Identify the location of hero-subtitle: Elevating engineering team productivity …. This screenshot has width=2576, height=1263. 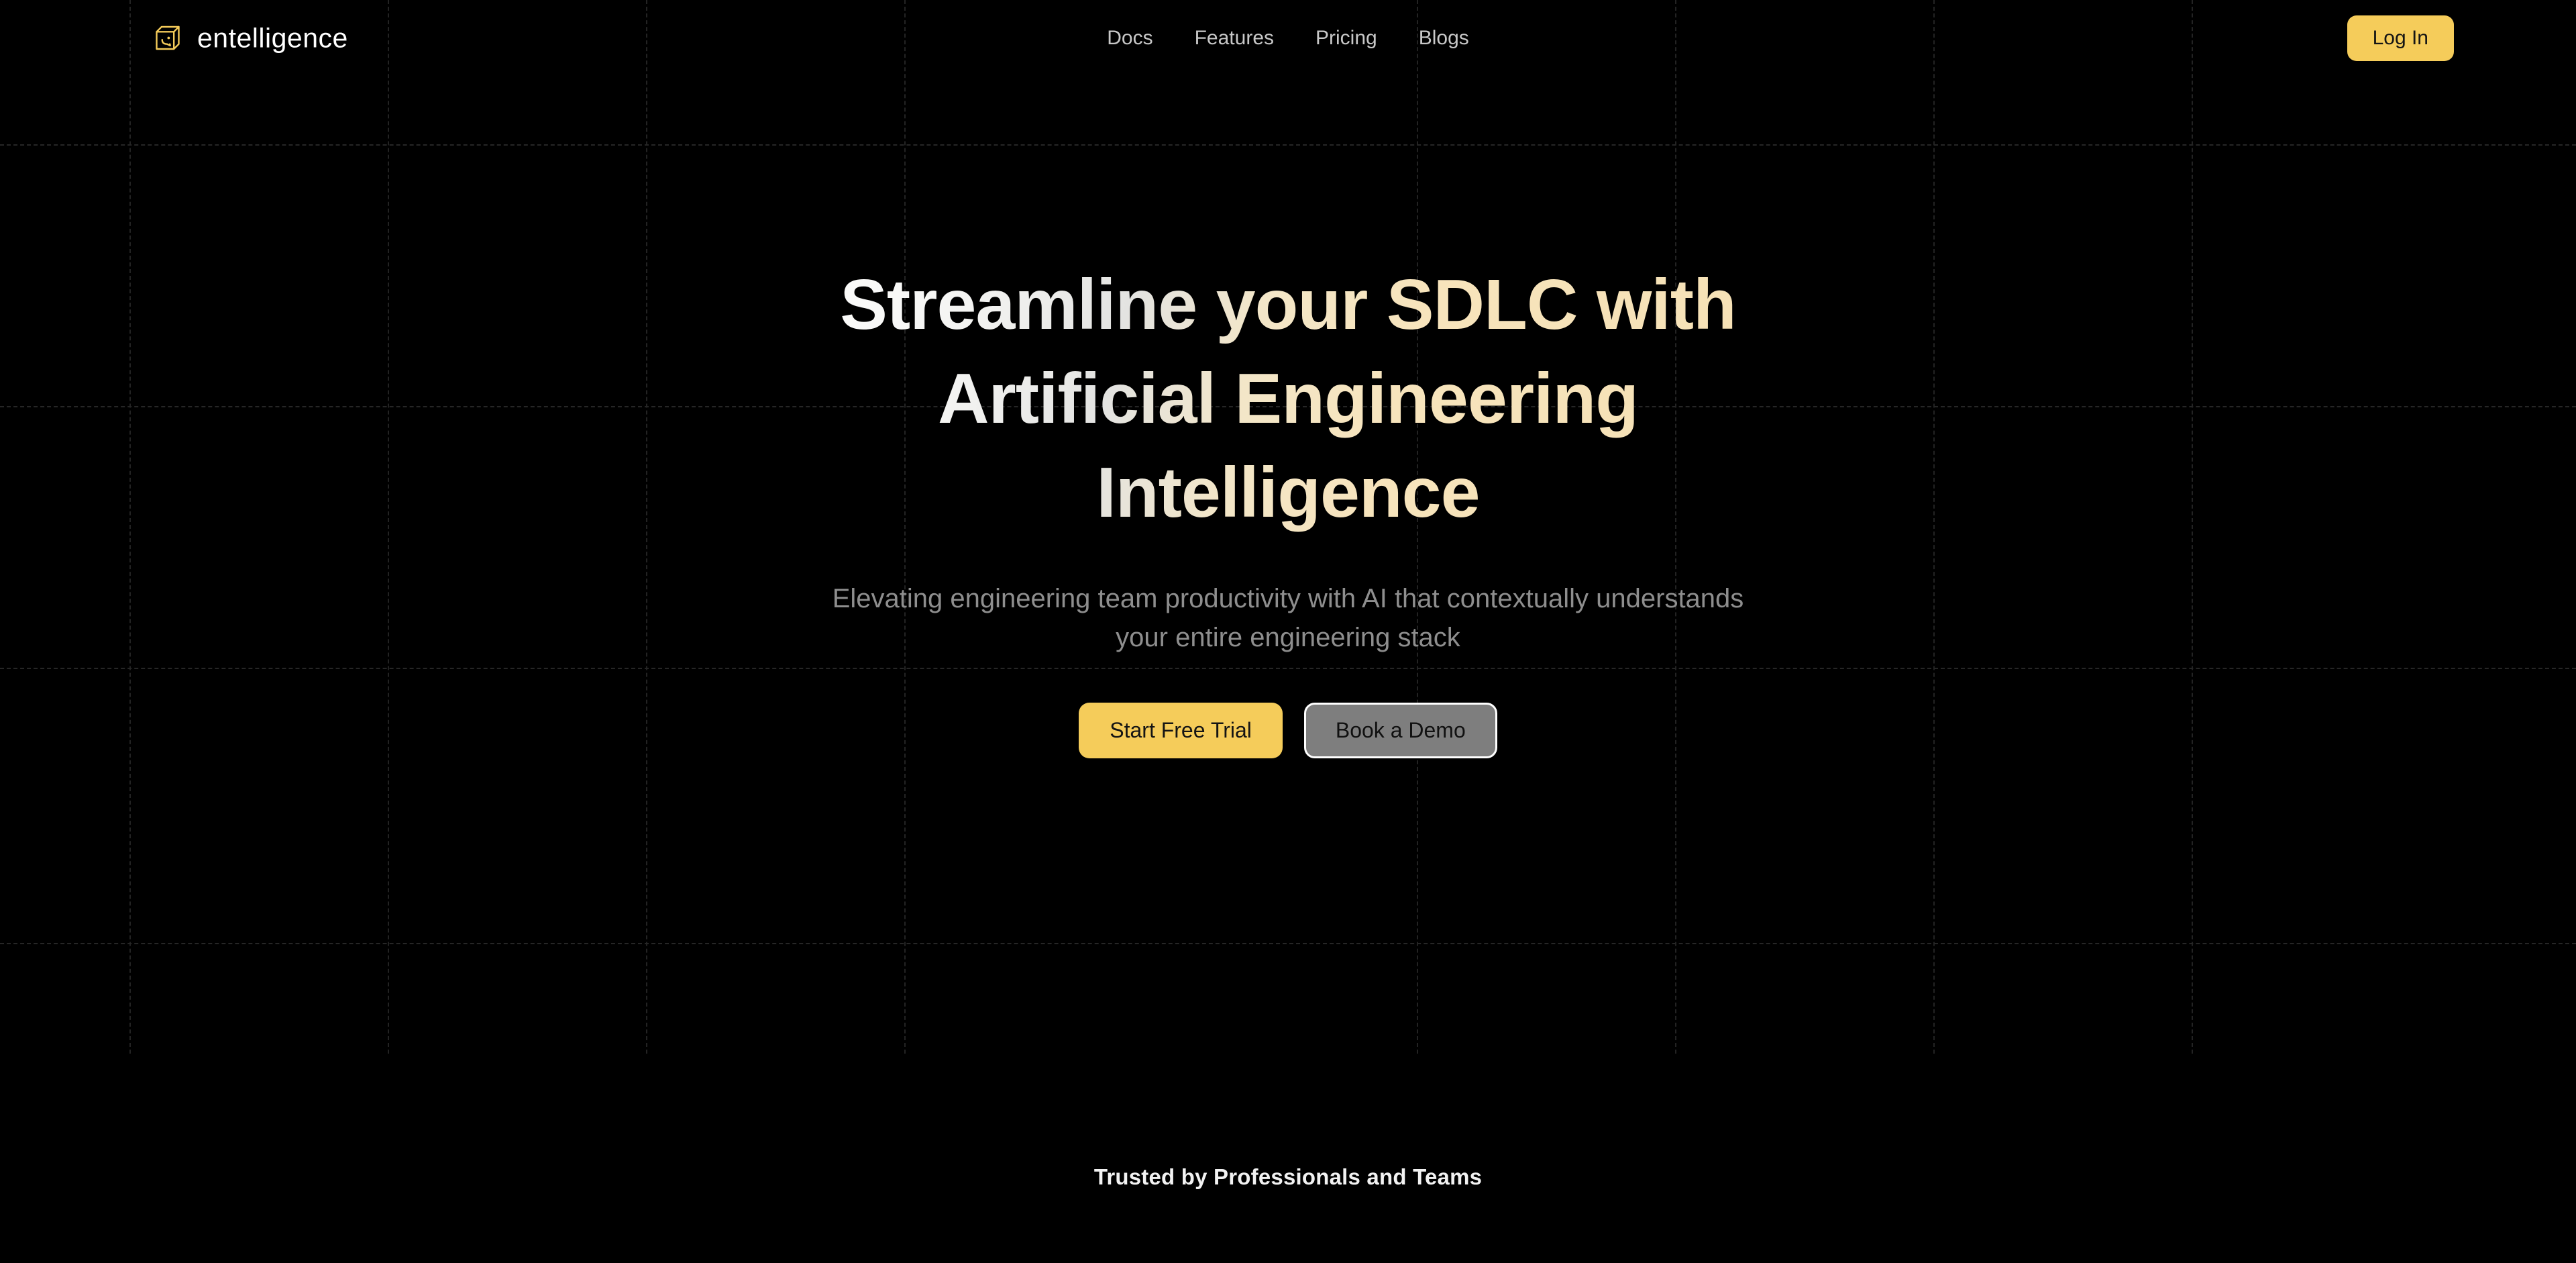
(1288, 618).